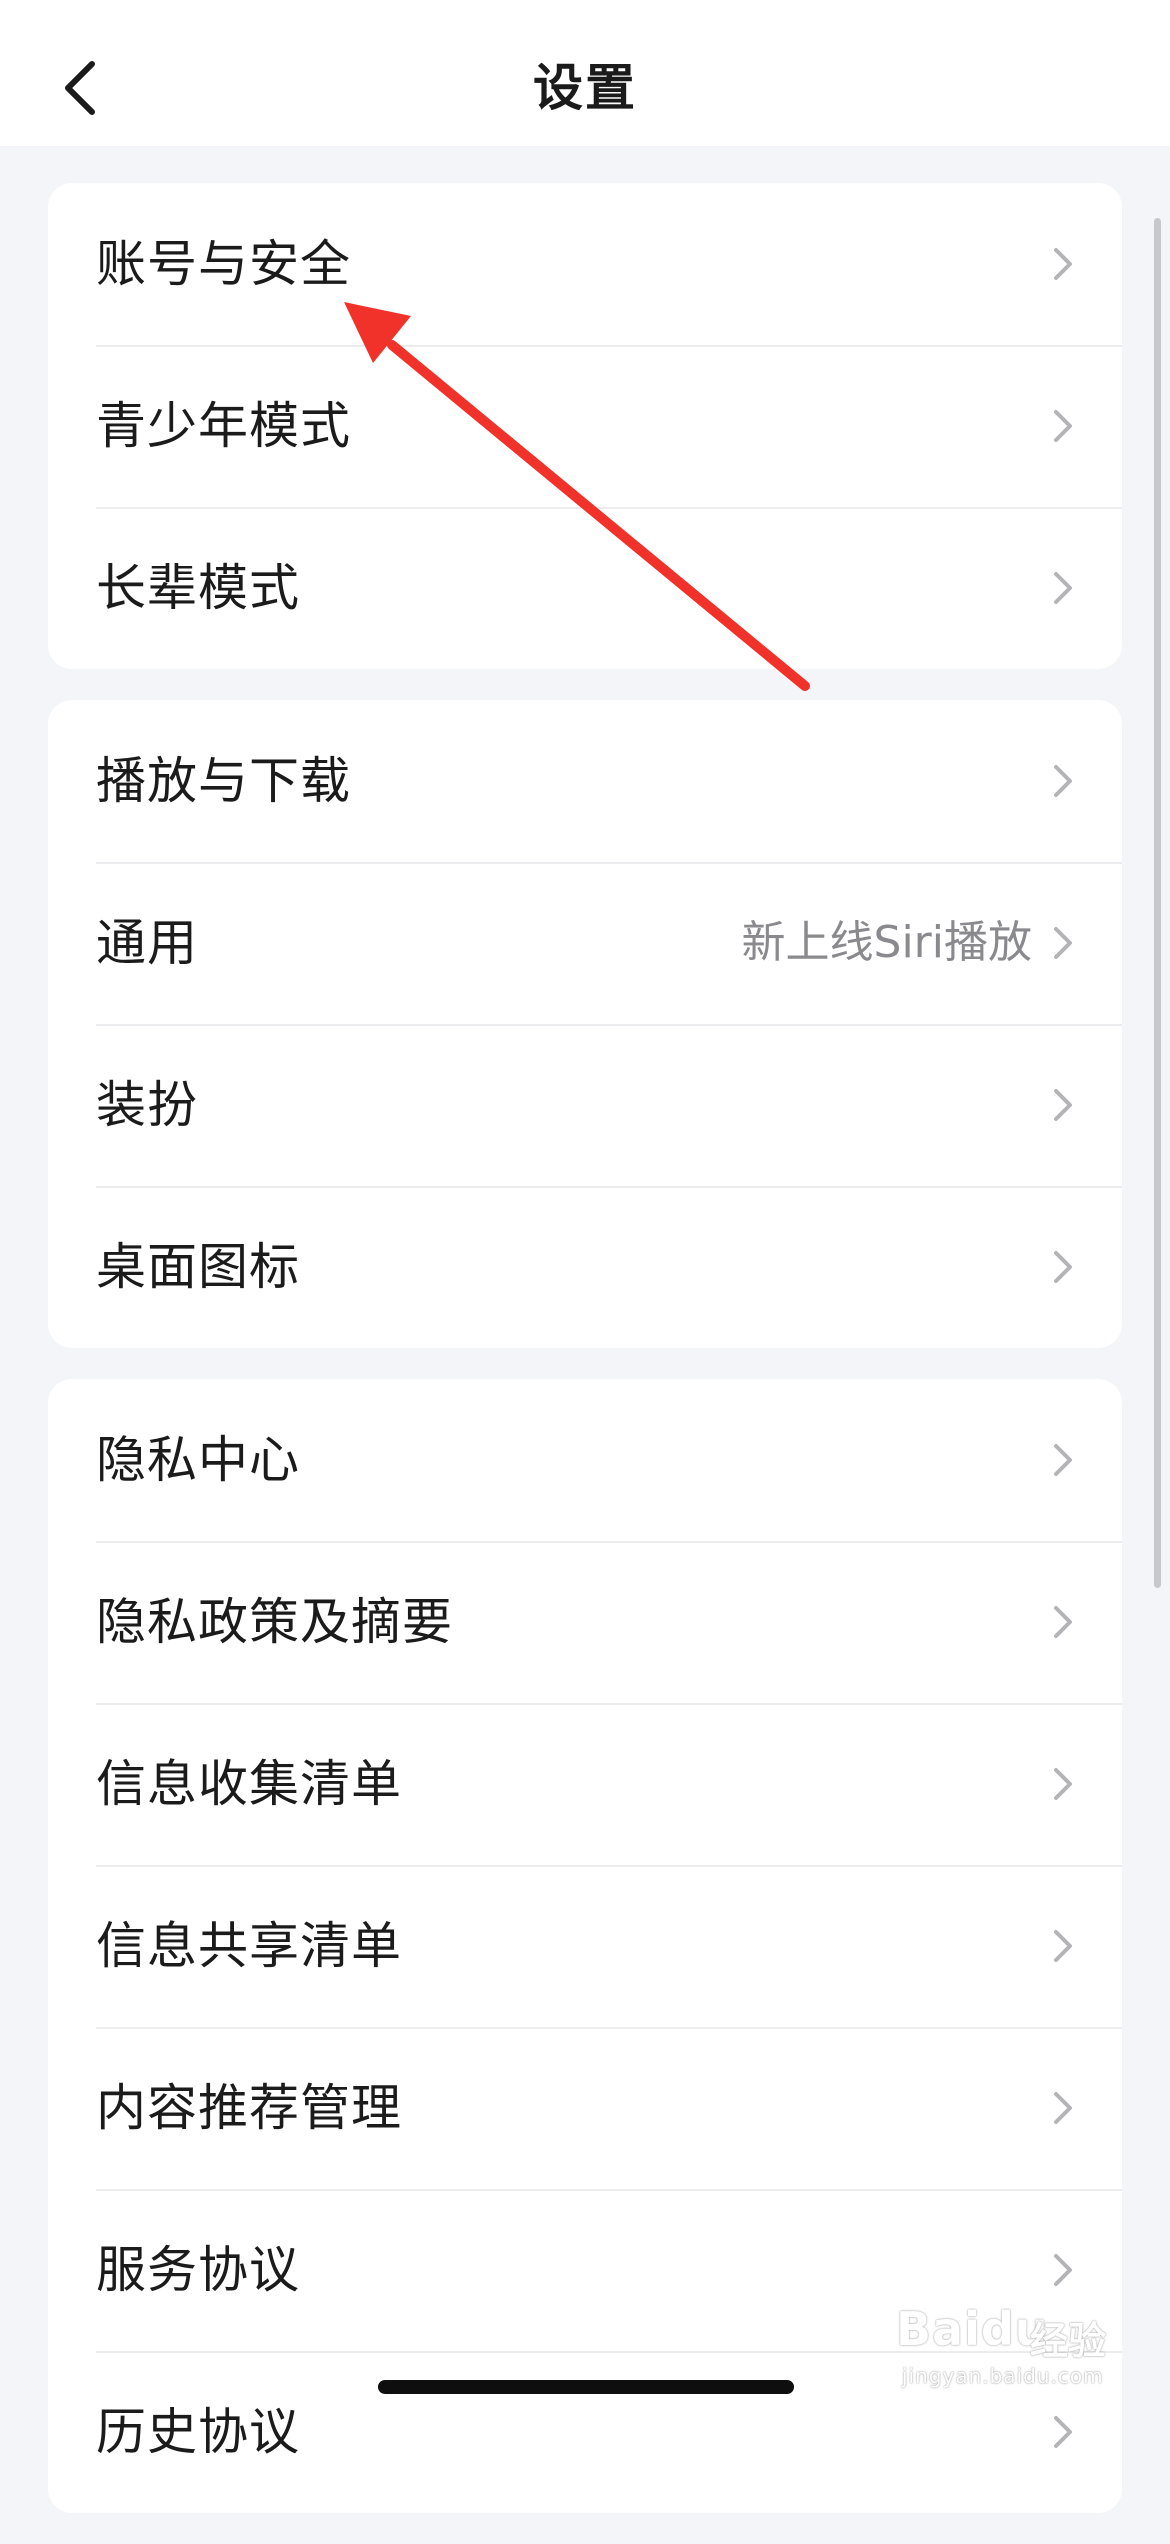 Image resolution: width=1170 pixels, height=2544 pixels. I want to click on settings-item-label: 隐私政策及摘要, so click(274, 1622).